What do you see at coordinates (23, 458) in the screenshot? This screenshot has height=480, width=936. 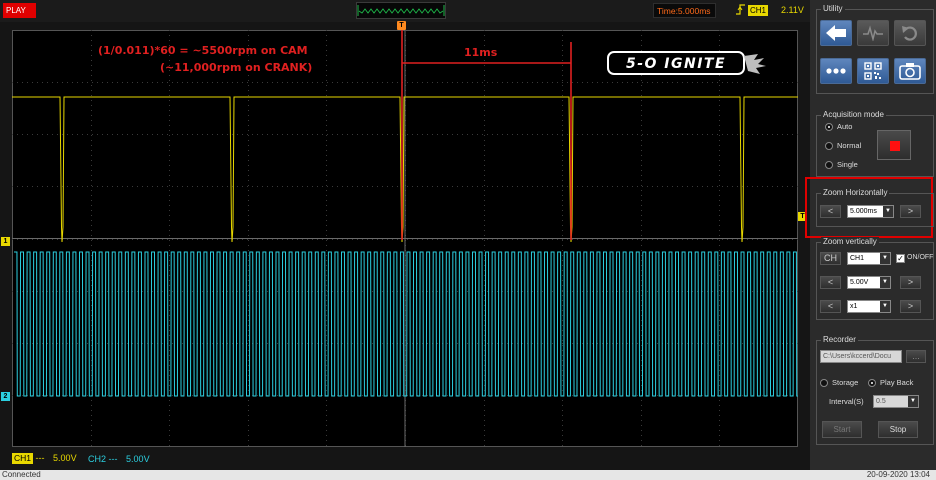 I see `ch1-status-tag: CH1` at bounding box center [23, 458].